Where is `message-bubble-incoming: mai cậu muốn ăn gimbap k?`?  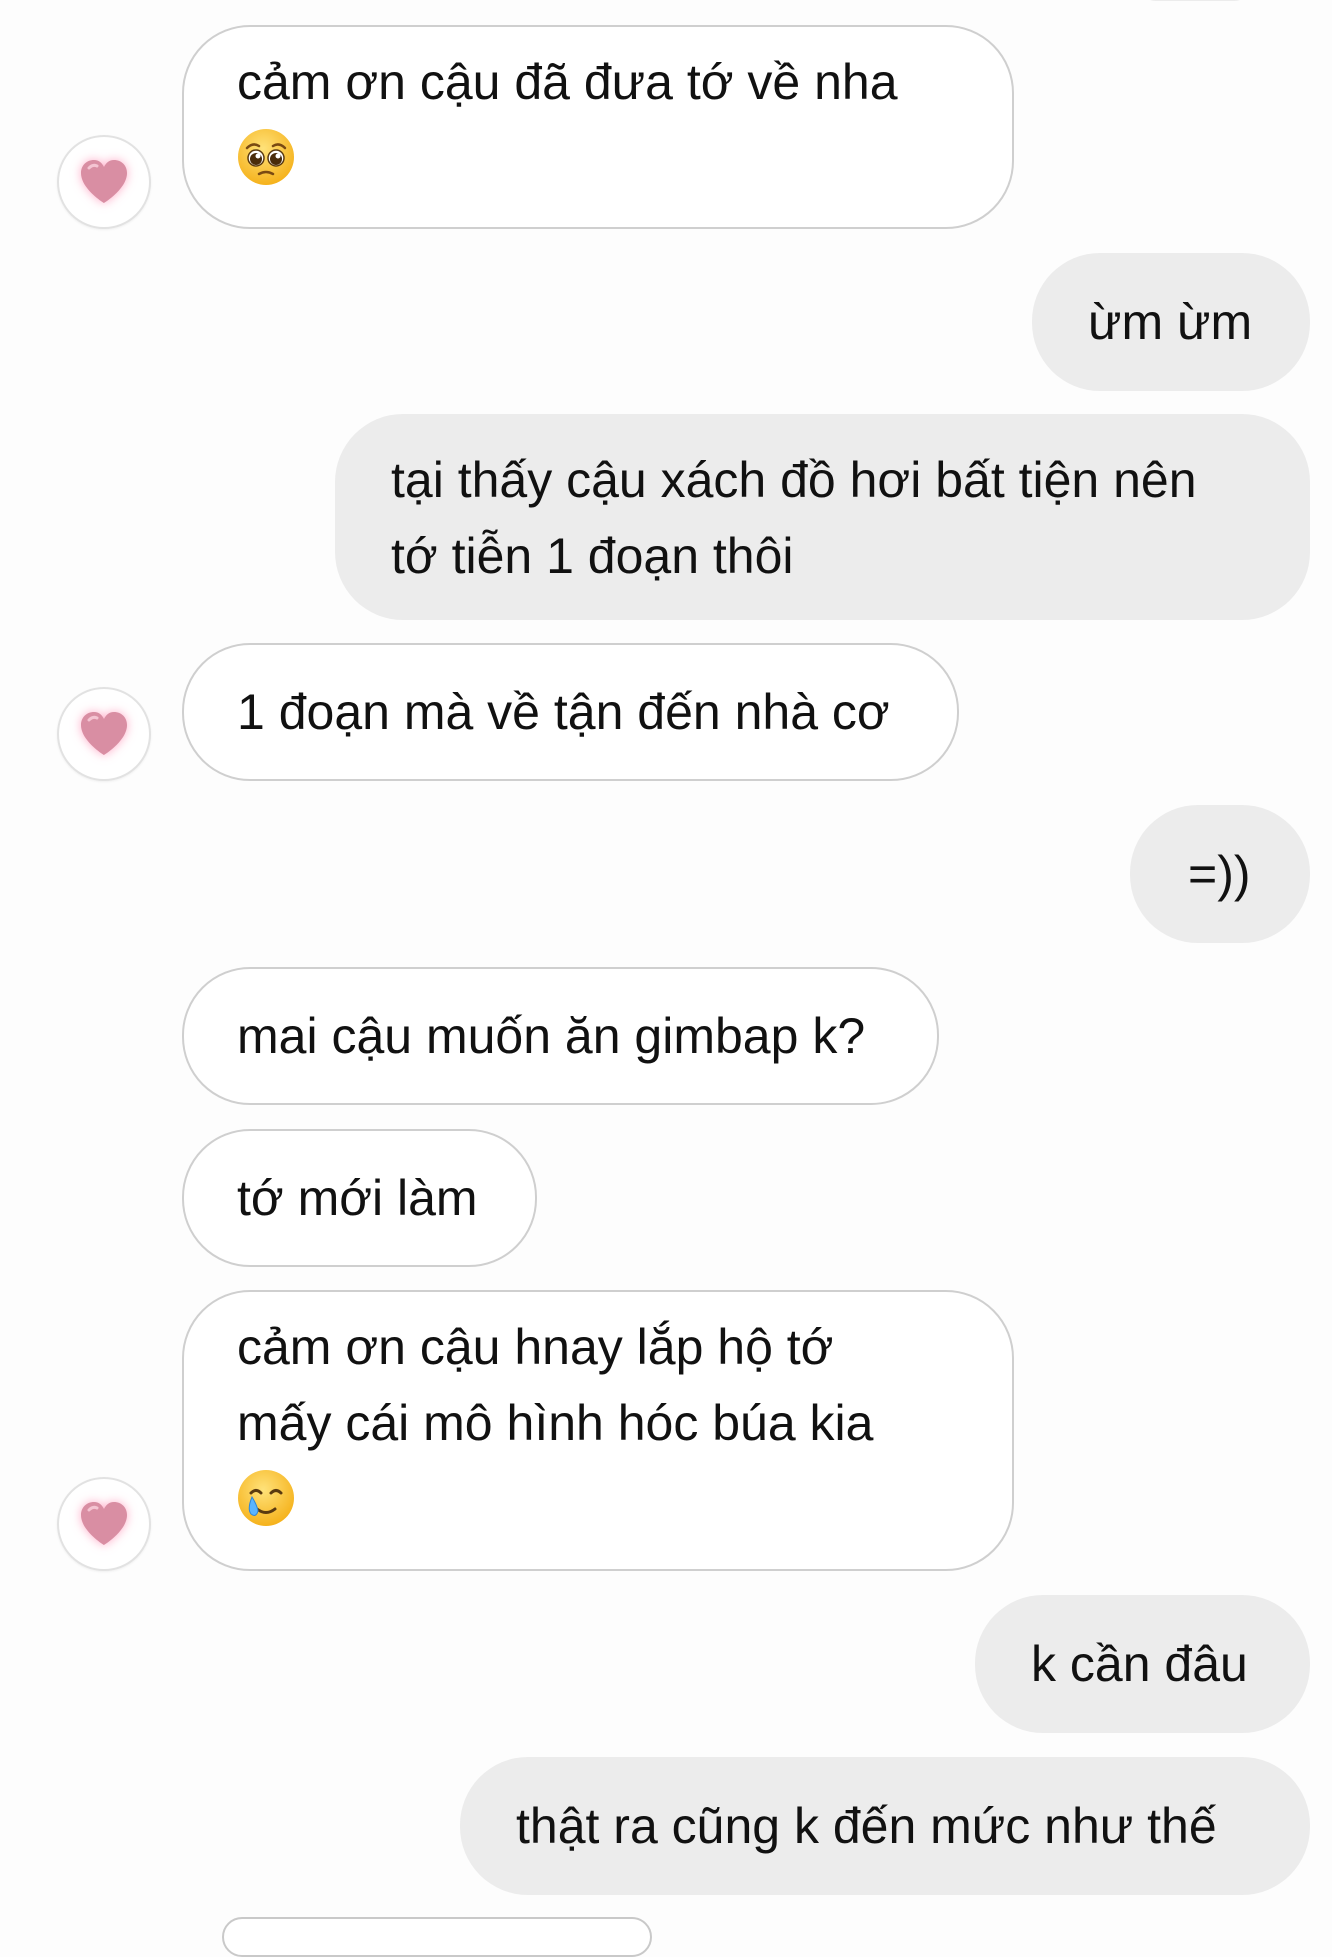 message-bubble-incoming: mai cậu muốn ăn gimbap k? is located at coordinates (560, 1036).